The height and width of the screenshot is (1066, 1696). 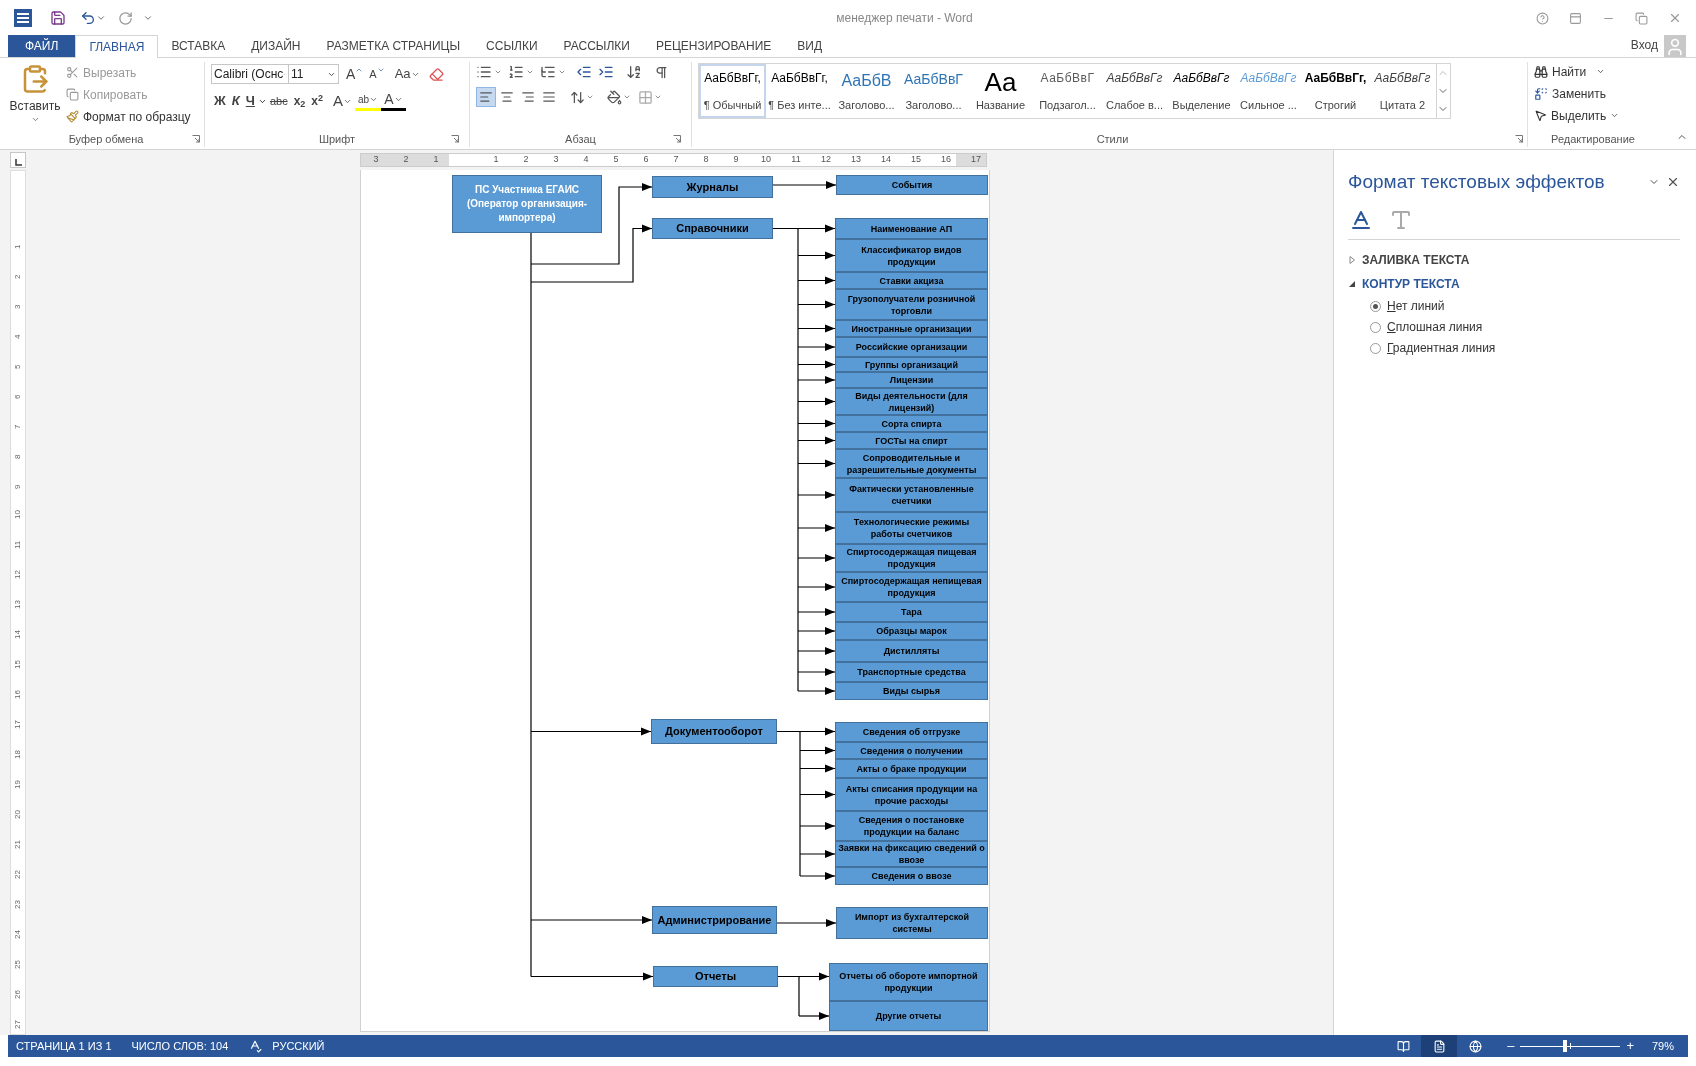 I want to click on align-button, so click(x=486, y=97).